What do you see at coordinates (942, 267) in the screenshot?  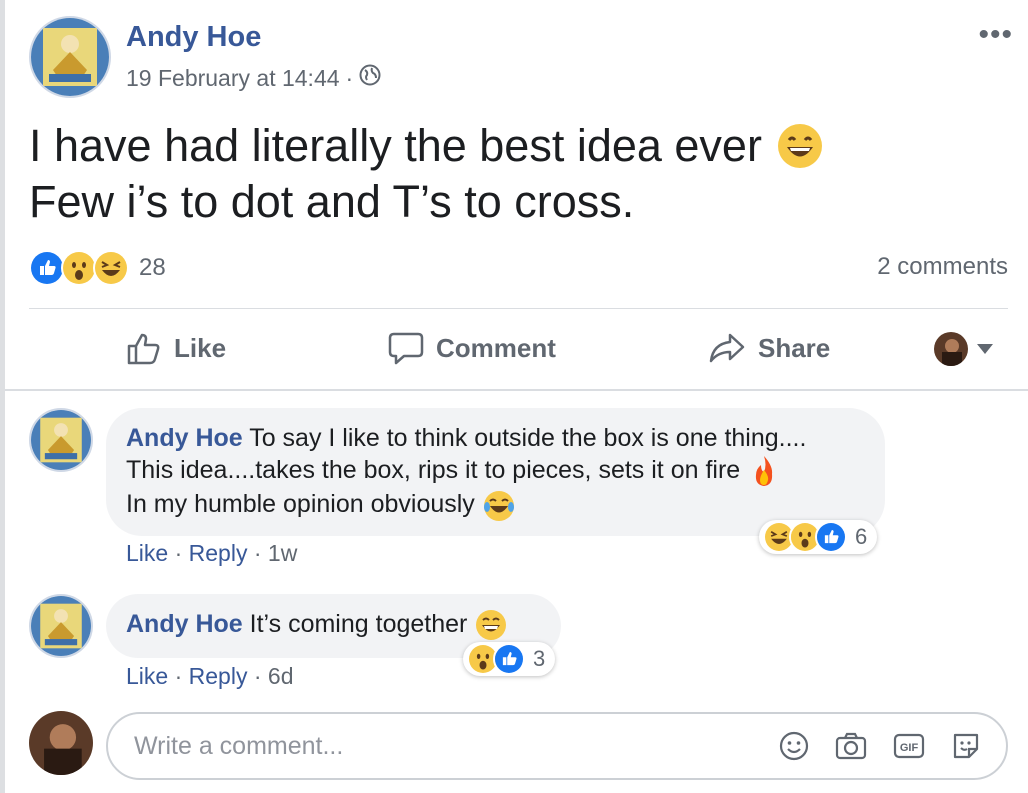 I see `comments-count-link: 2 comments` at bounding box center [942, 267].